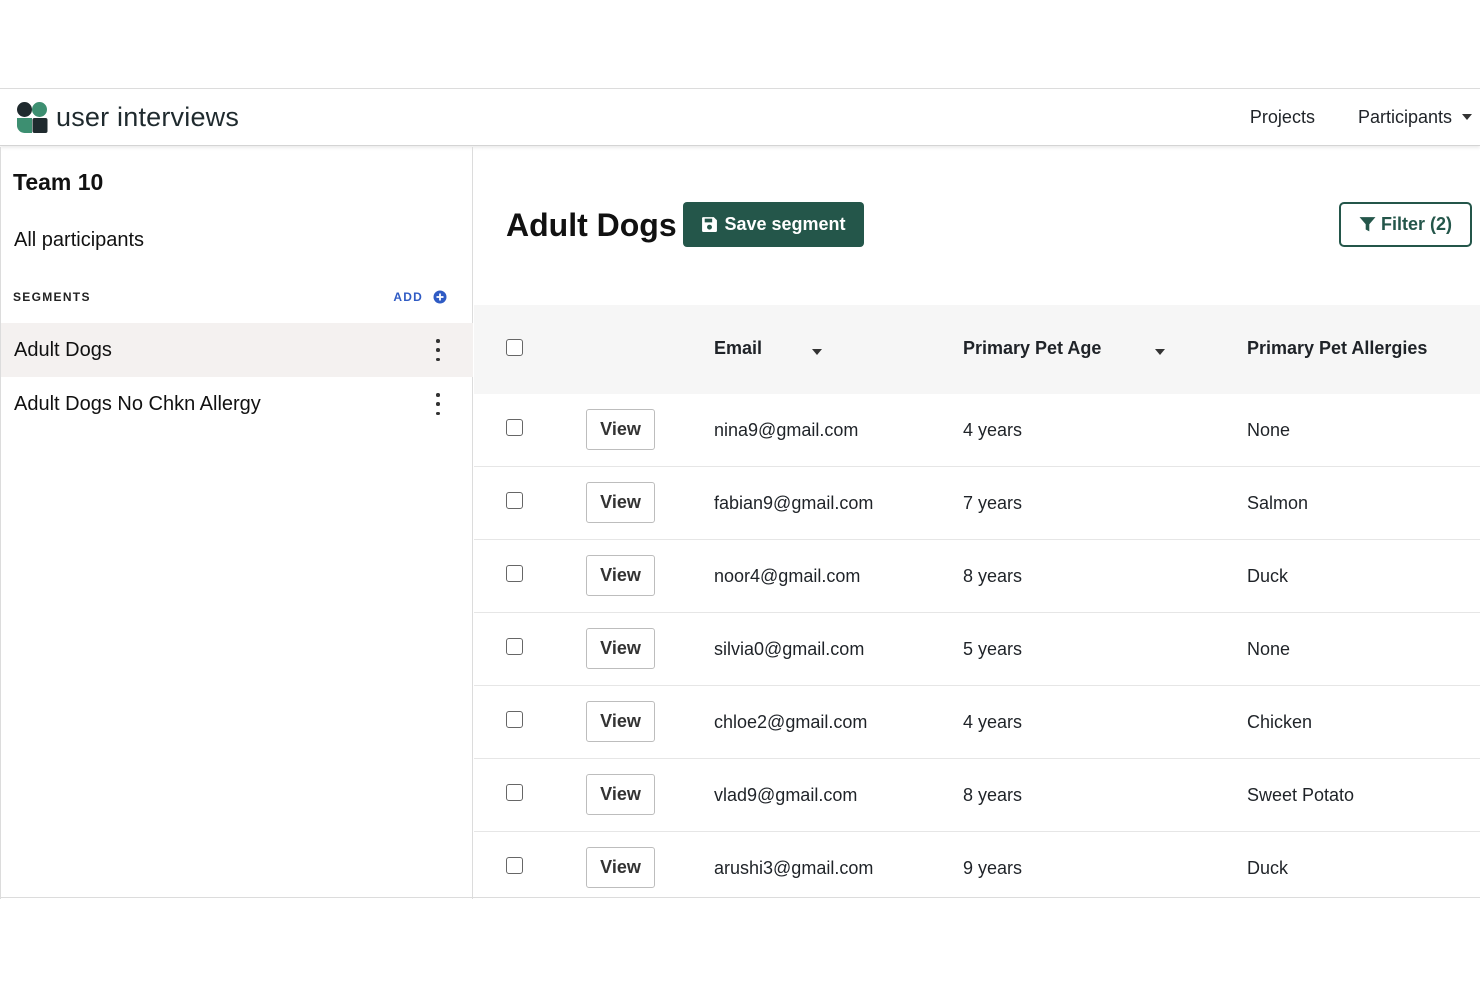 The height and width of the screenshot is (987, 1480). What do you see at coordinates (1467, 117) in the screenshot?
I see `chevron-down-icon` at bounding box center [1467, 117].